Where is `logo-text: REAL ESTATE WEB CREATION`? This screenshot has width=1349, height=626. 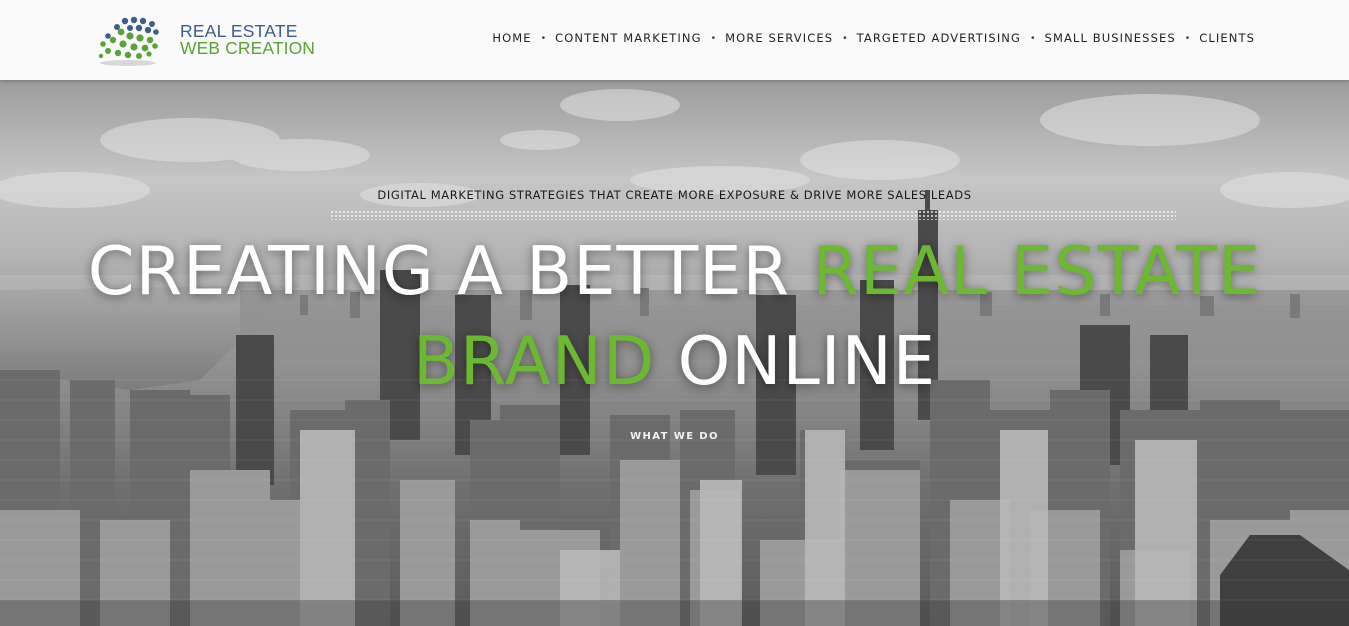
logo-text: REAL ESTATE WEB CREATION is located at coordinates (248, 40).